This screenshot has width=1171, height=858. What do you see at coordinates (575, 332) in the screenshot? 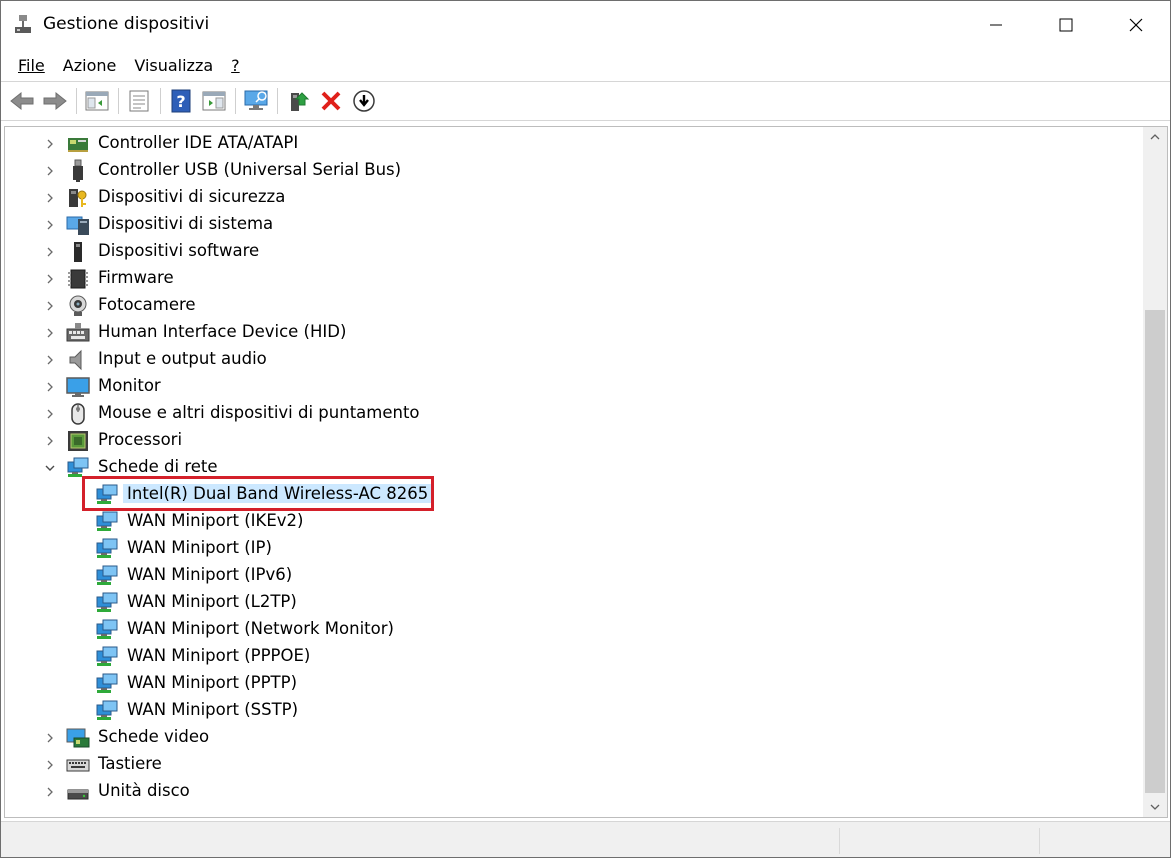
I see `tree-category-item: Human Interface Device (HID)` at bounding box center [575, 332].